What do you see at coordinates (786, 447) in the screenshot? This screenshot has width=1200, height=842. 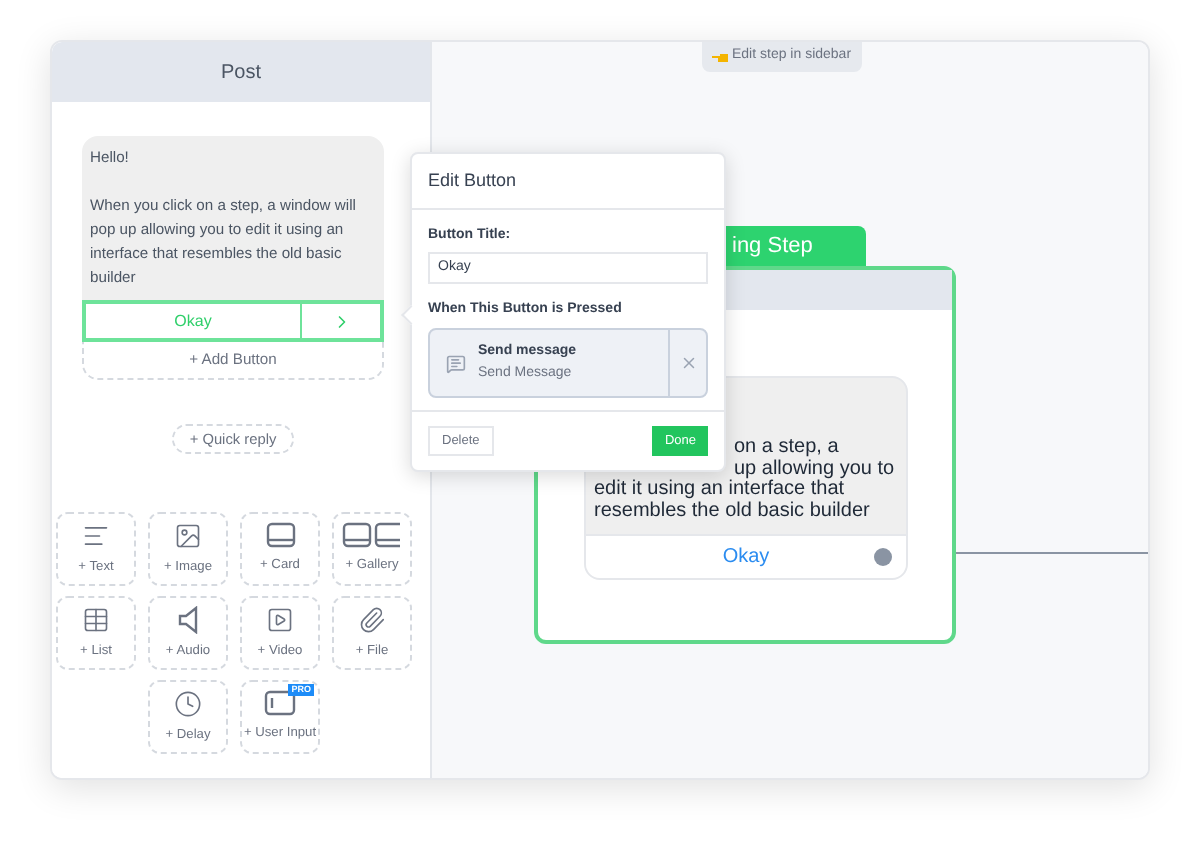 I see `node-text-line: on a step, a` at bounding box center [786, 447].